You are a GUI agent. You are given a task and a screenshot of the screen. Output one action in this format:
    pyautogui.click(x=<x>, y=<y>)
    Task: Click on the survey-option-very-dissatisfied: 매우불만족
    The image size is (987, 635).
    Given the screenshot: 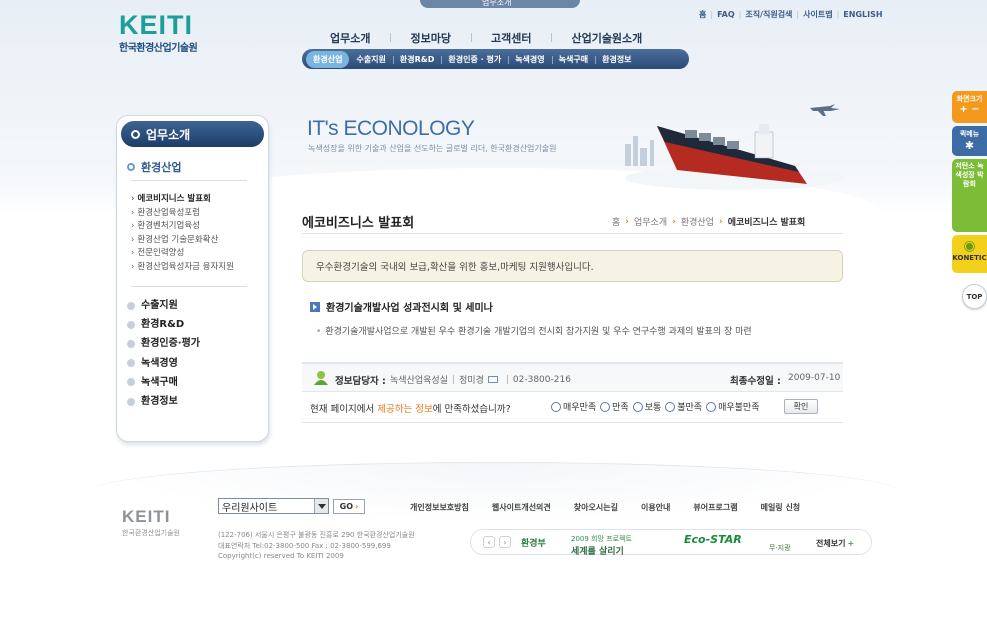 What is the action you would take?
    pyautogui.click(x=733, y=406)
    